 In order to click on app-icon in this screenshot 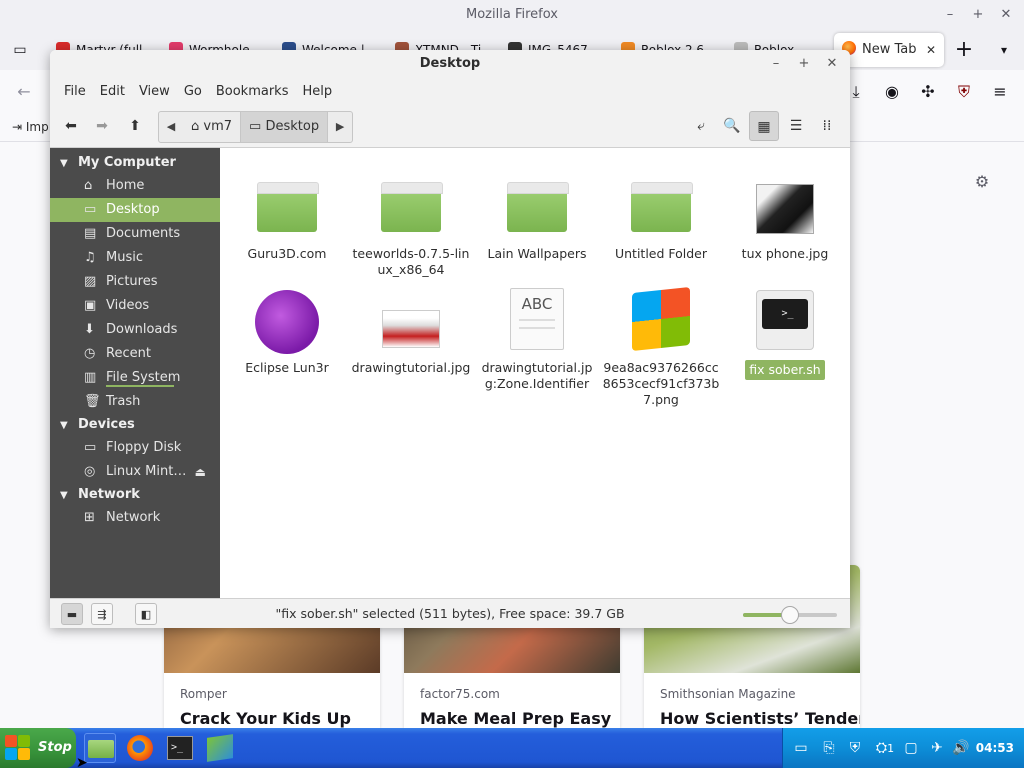, I will do `click(220, 748)`.